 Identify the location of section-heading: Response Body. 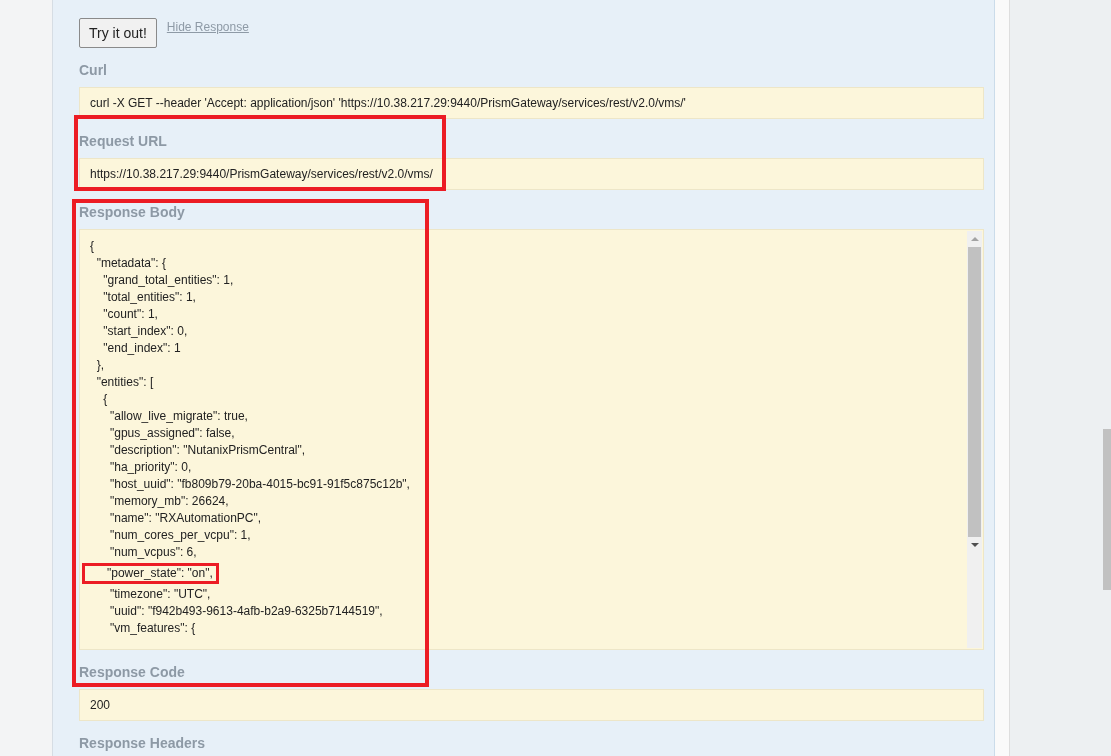
(132, 212).